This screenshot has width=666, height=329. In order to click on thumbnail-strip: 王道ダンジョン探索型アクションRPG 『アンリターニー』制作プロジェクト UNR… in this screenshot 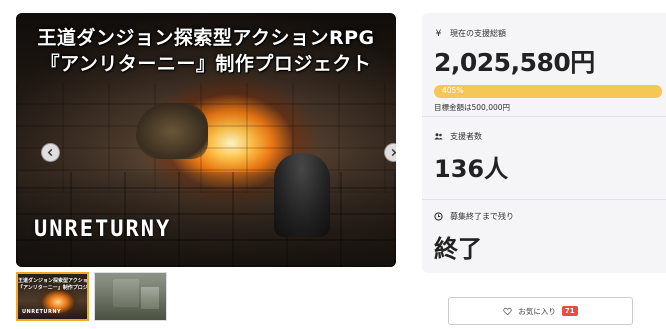, I will do `click(91, 296)`.